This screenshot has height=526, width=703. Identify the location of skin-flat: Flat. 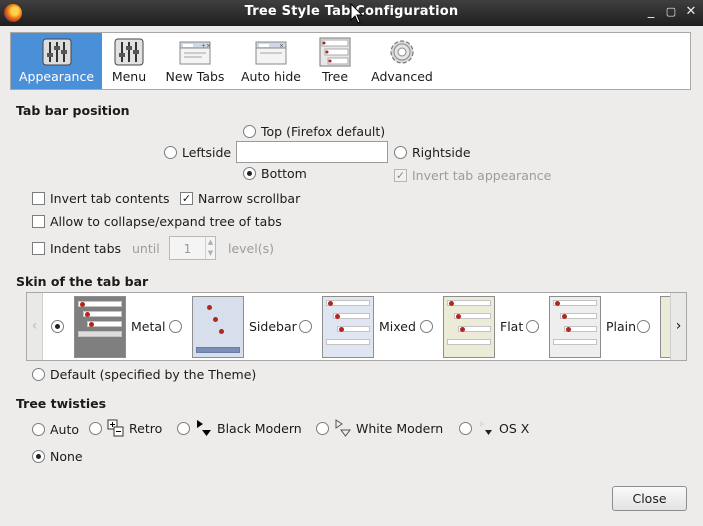
(471, 326).